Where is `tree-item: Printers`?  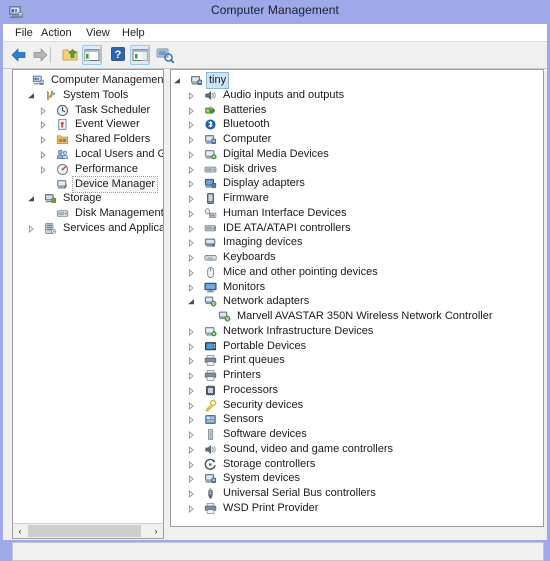 tree-item: Printers is located at coordinates (364, 375).